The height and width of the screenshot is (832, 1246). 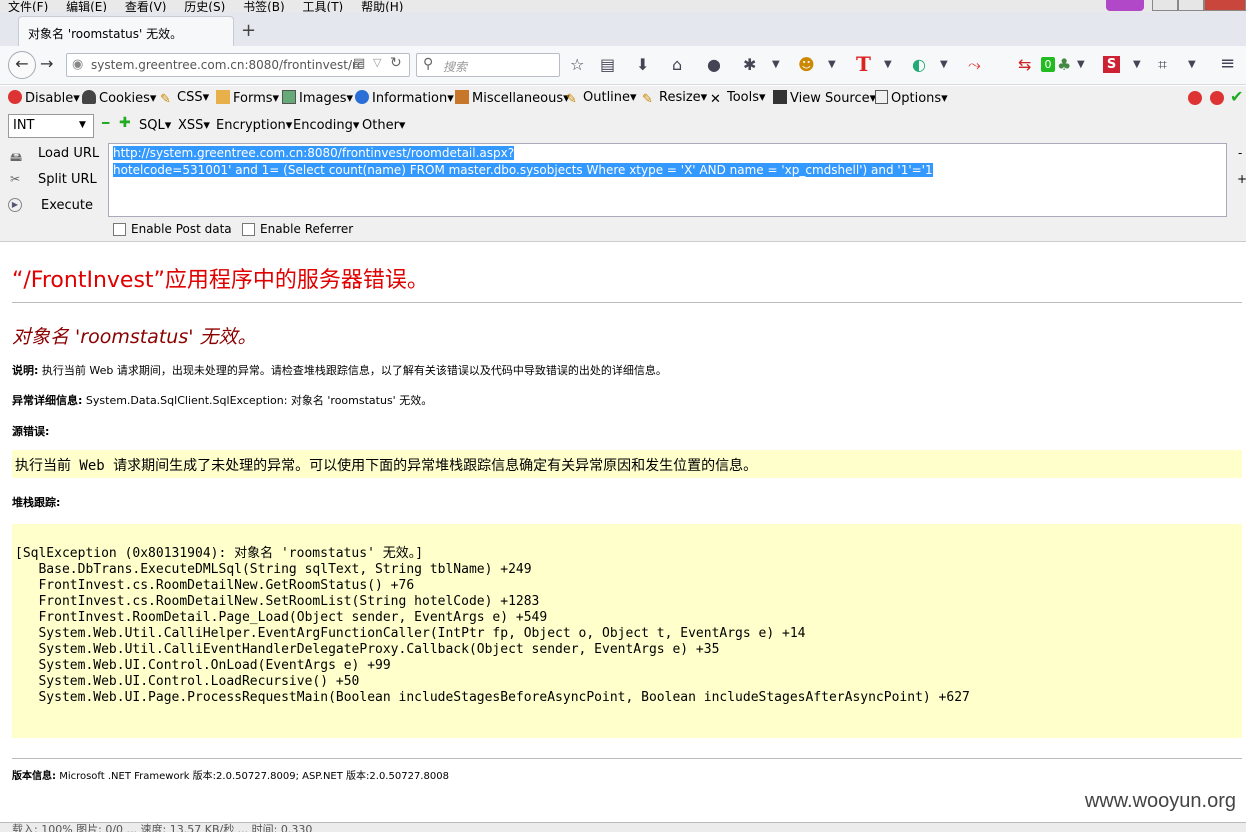 What do you see at coordinates (34, 776) in the screenshot?
I see `version-label: 版本信息:` at bounding box center [34, 776].